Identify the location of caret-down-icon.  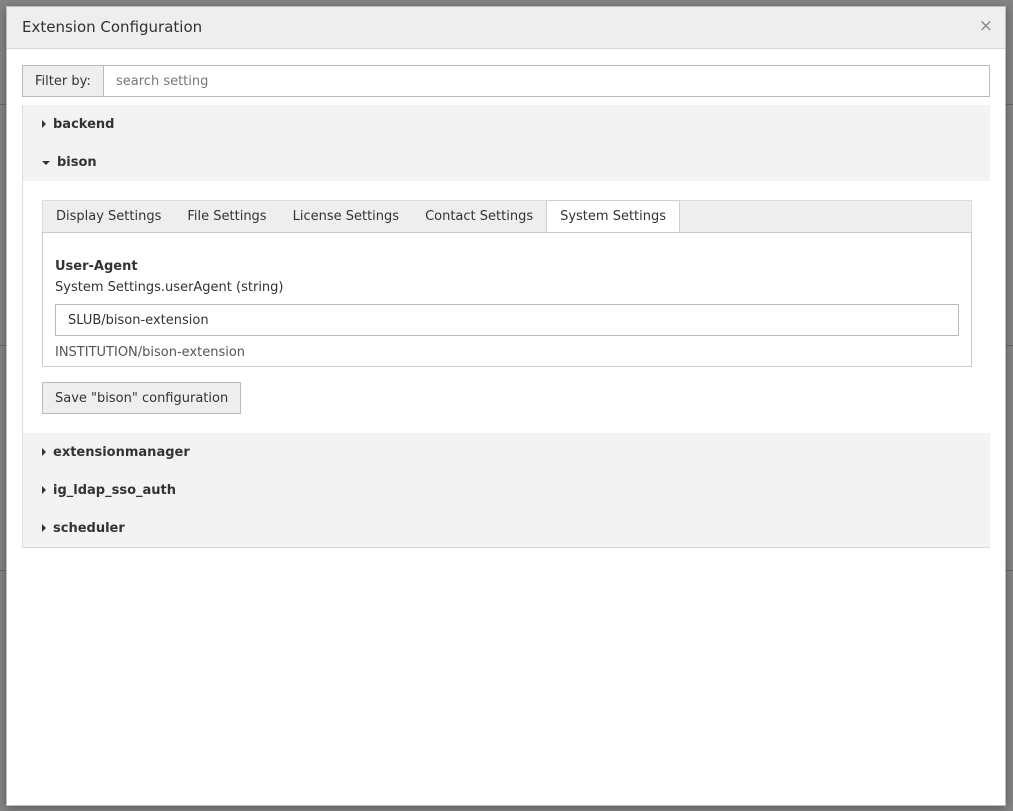
(46, 163).